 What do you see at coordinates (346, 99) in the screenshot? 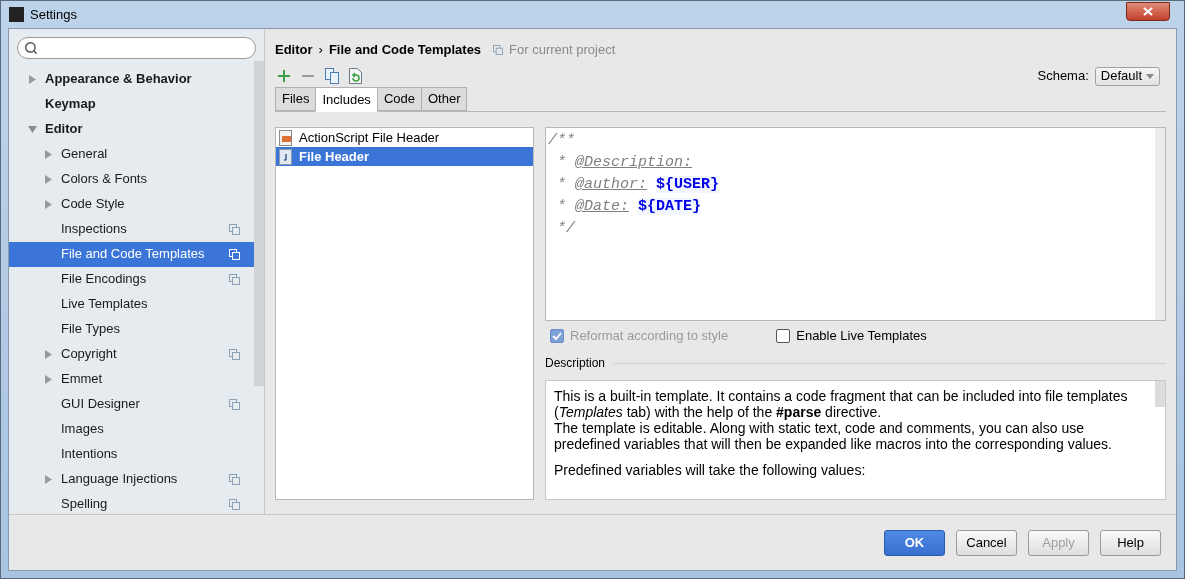
I see `tab: Includes` at bounding box center [346, 99].